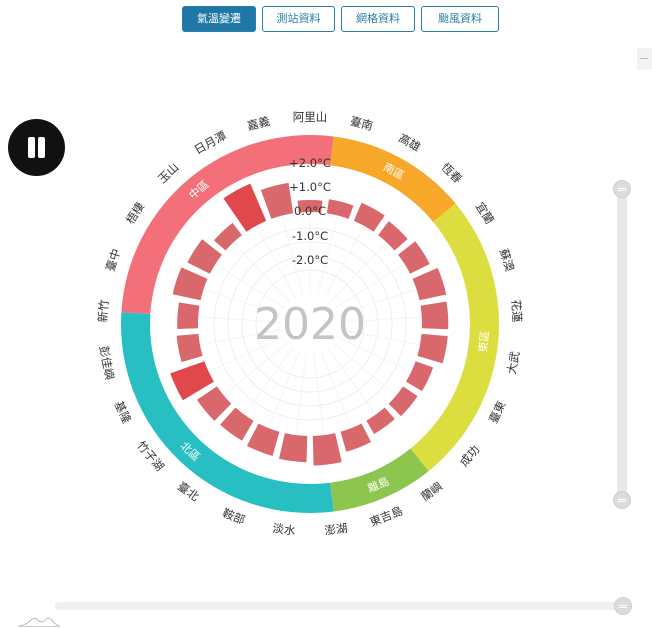  Describe the element at coordinates (622, 189) in the screenshot. I see `range-handle-top` at that location.